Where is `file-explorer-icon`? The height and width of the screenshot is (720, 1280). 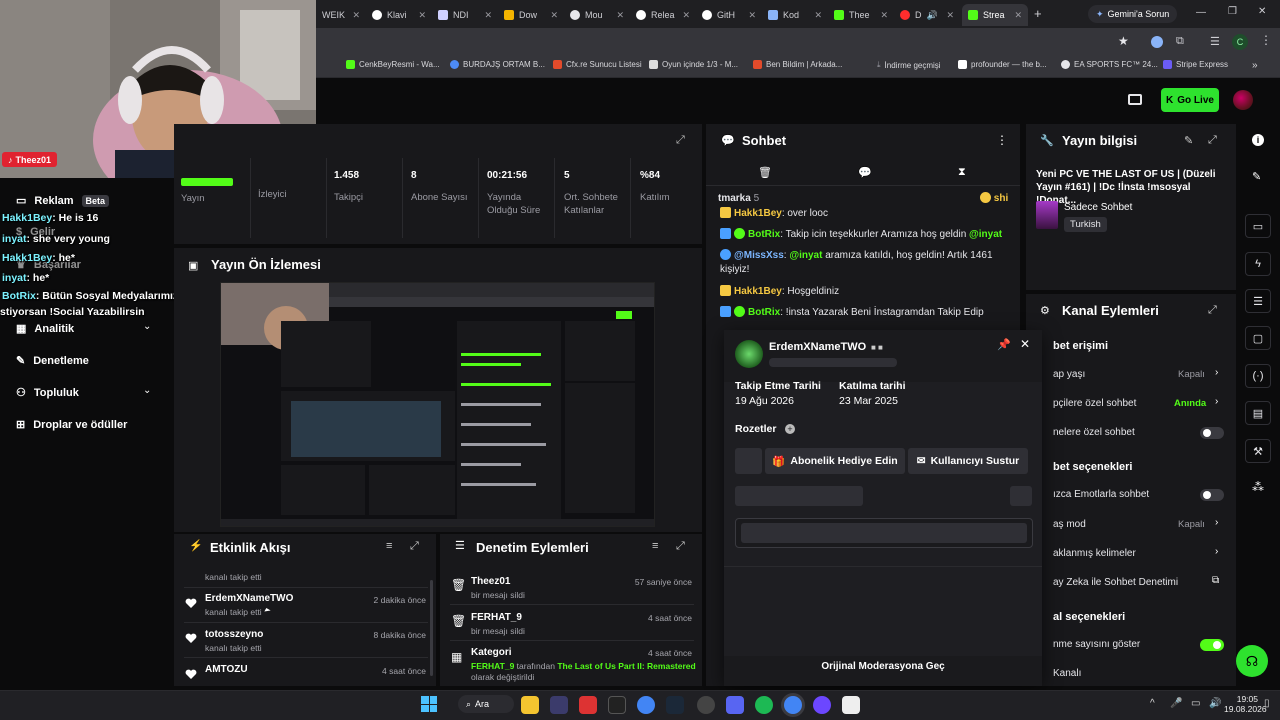 file-explorer-icon is located at coordinates (530, 705).